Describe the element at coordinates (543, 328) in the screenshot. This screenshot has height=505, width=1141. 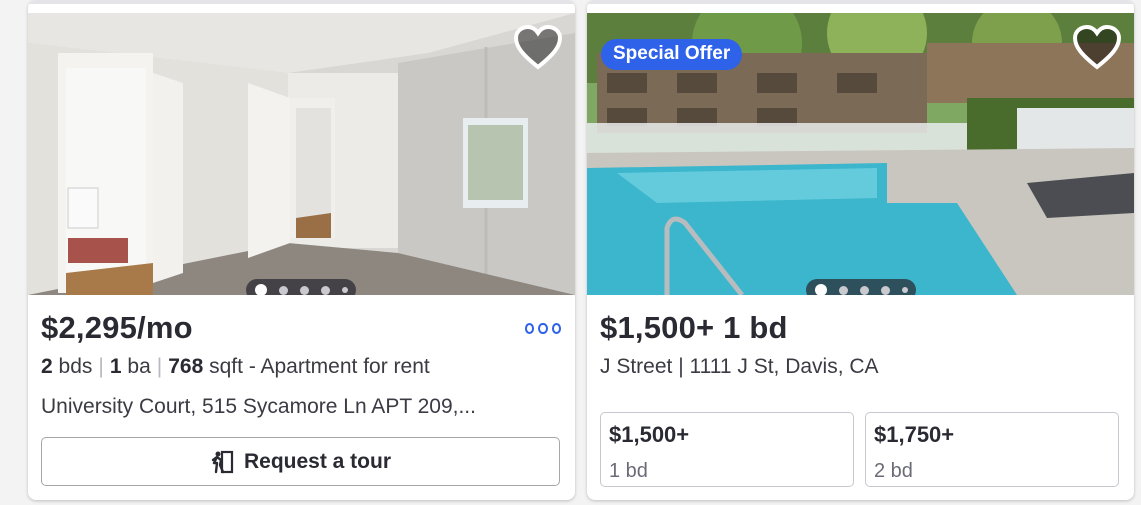
I see `more-options-icon` at that location.